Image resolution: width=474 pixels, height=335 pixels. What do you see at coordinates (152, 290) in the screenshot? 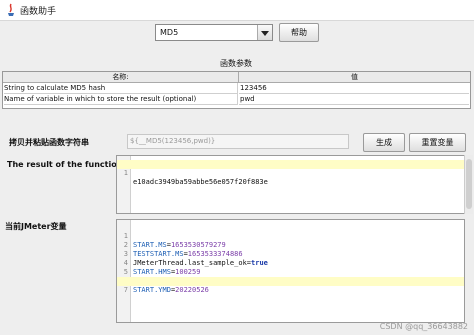
I see `variable-name: START.YMD` at bounding box center [152, 290].